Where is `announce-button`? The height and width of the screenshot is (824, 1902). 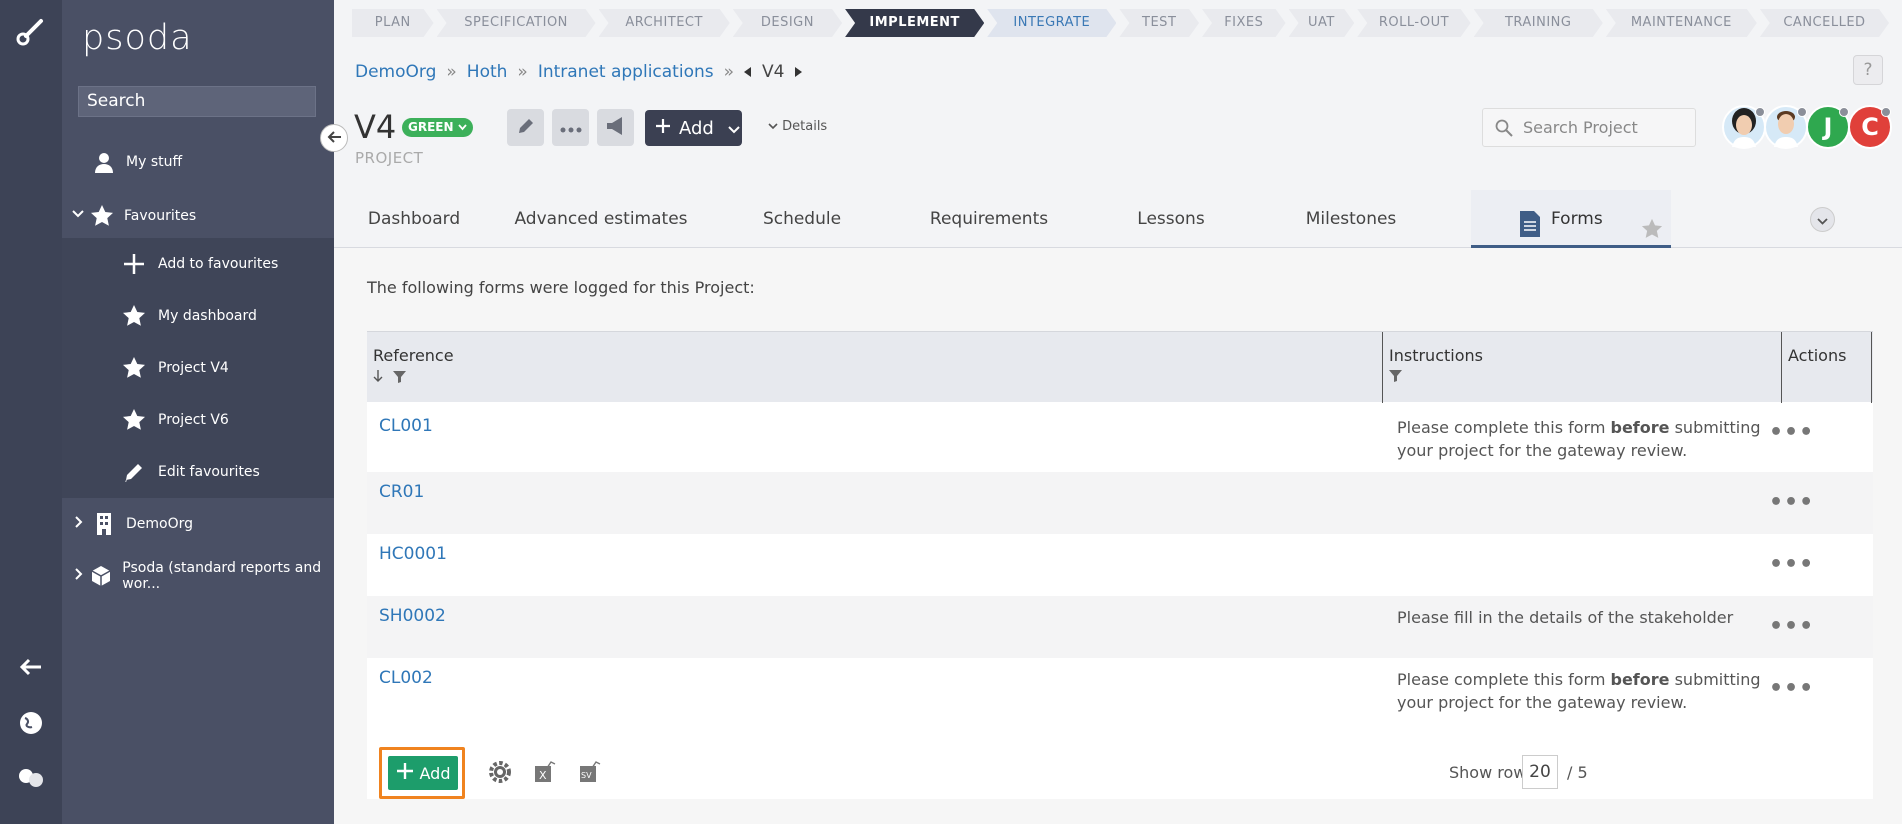 announce-button is located at coordinates (615, 127).